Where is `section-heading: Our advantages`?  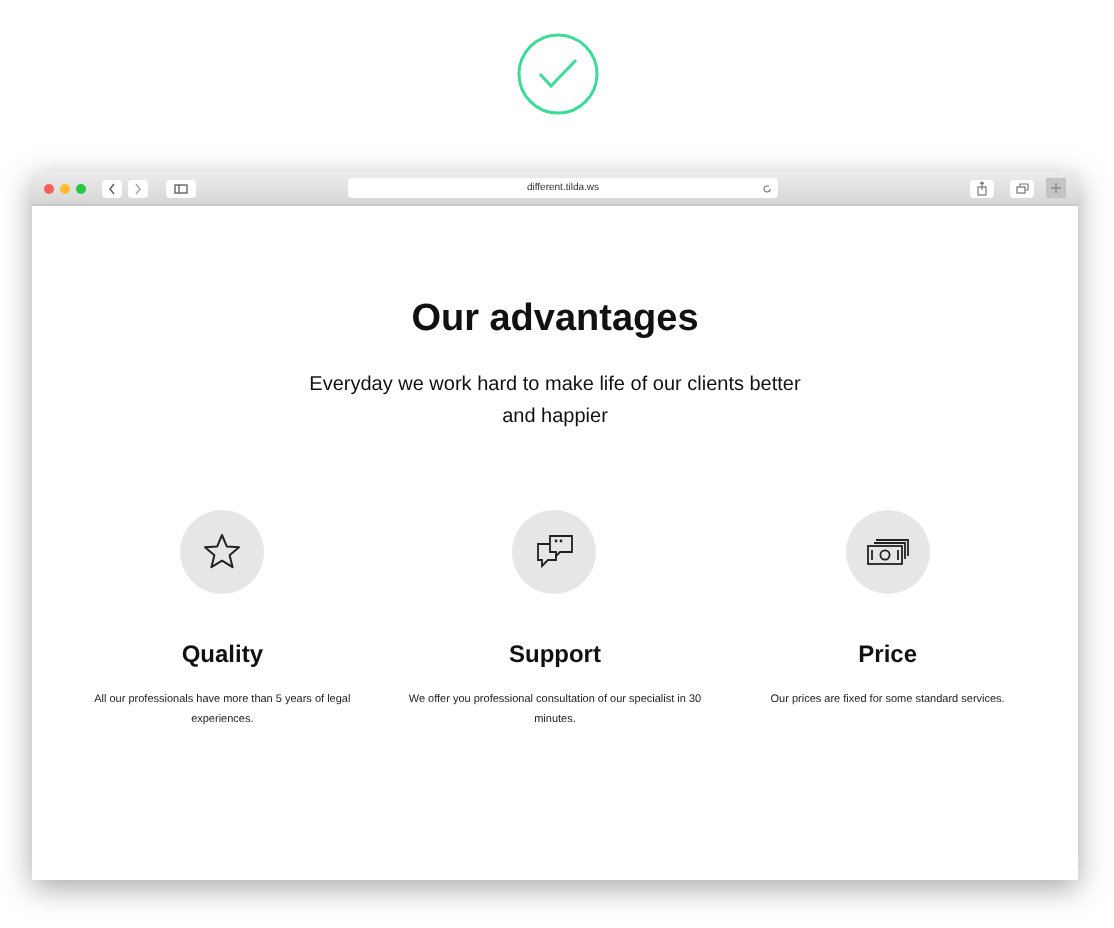 section-heading: Our advantages is located at coordinates (555, 320).